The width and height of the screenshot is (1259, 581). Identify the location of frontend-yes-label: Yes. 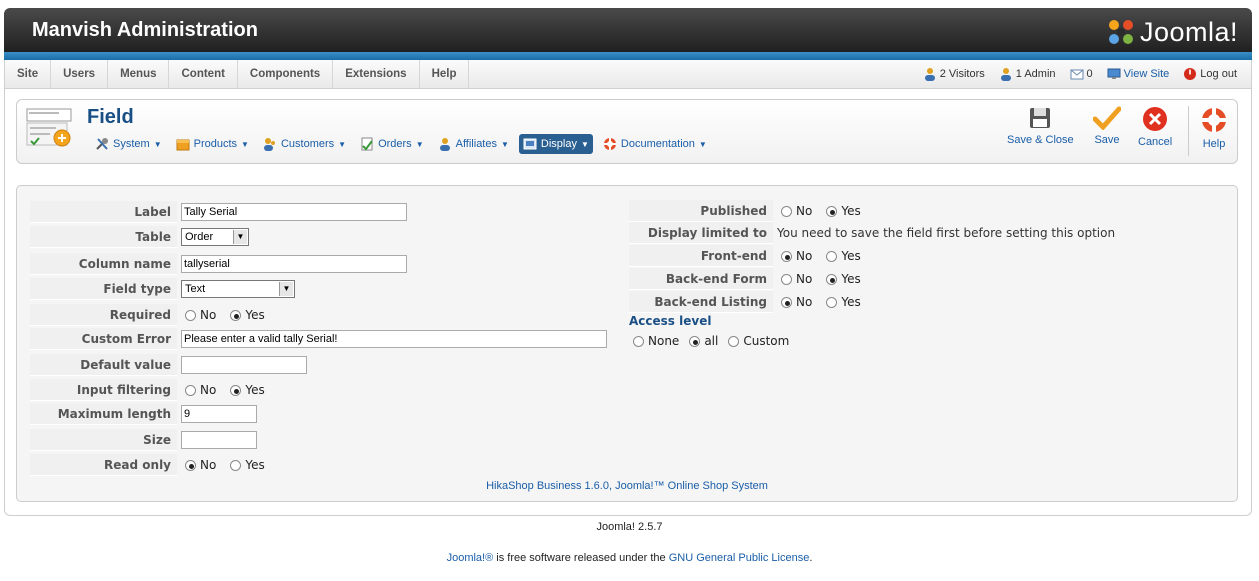
(851, 256).